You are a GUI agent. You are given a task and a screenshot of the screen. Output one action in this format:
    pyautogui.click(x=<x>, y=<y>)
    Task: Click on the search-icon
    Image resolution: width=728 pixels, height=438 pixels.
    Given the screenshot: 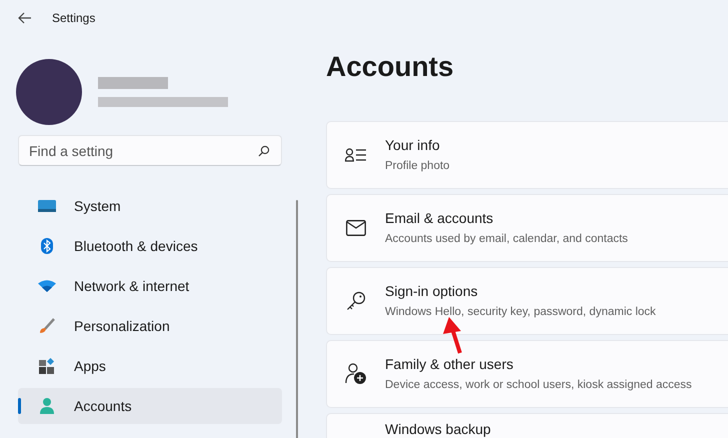 What is the action you would take?
    pyautogui.click(x=264, y=151)
    